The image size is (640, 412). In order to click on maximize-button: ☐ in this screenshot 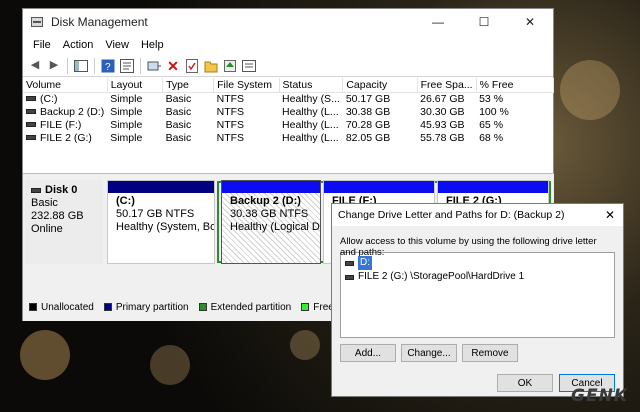, I will do `click(484, 22)`.